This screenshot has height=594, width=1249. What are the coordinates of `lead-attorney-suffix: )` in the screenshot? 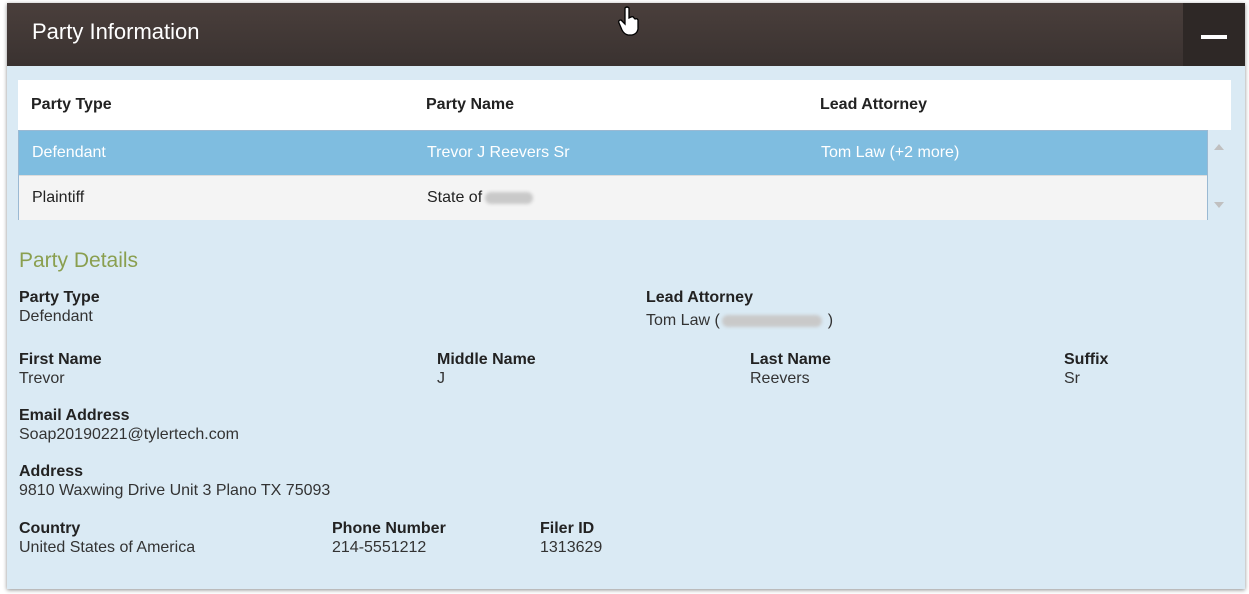 It's located at (830, 320).